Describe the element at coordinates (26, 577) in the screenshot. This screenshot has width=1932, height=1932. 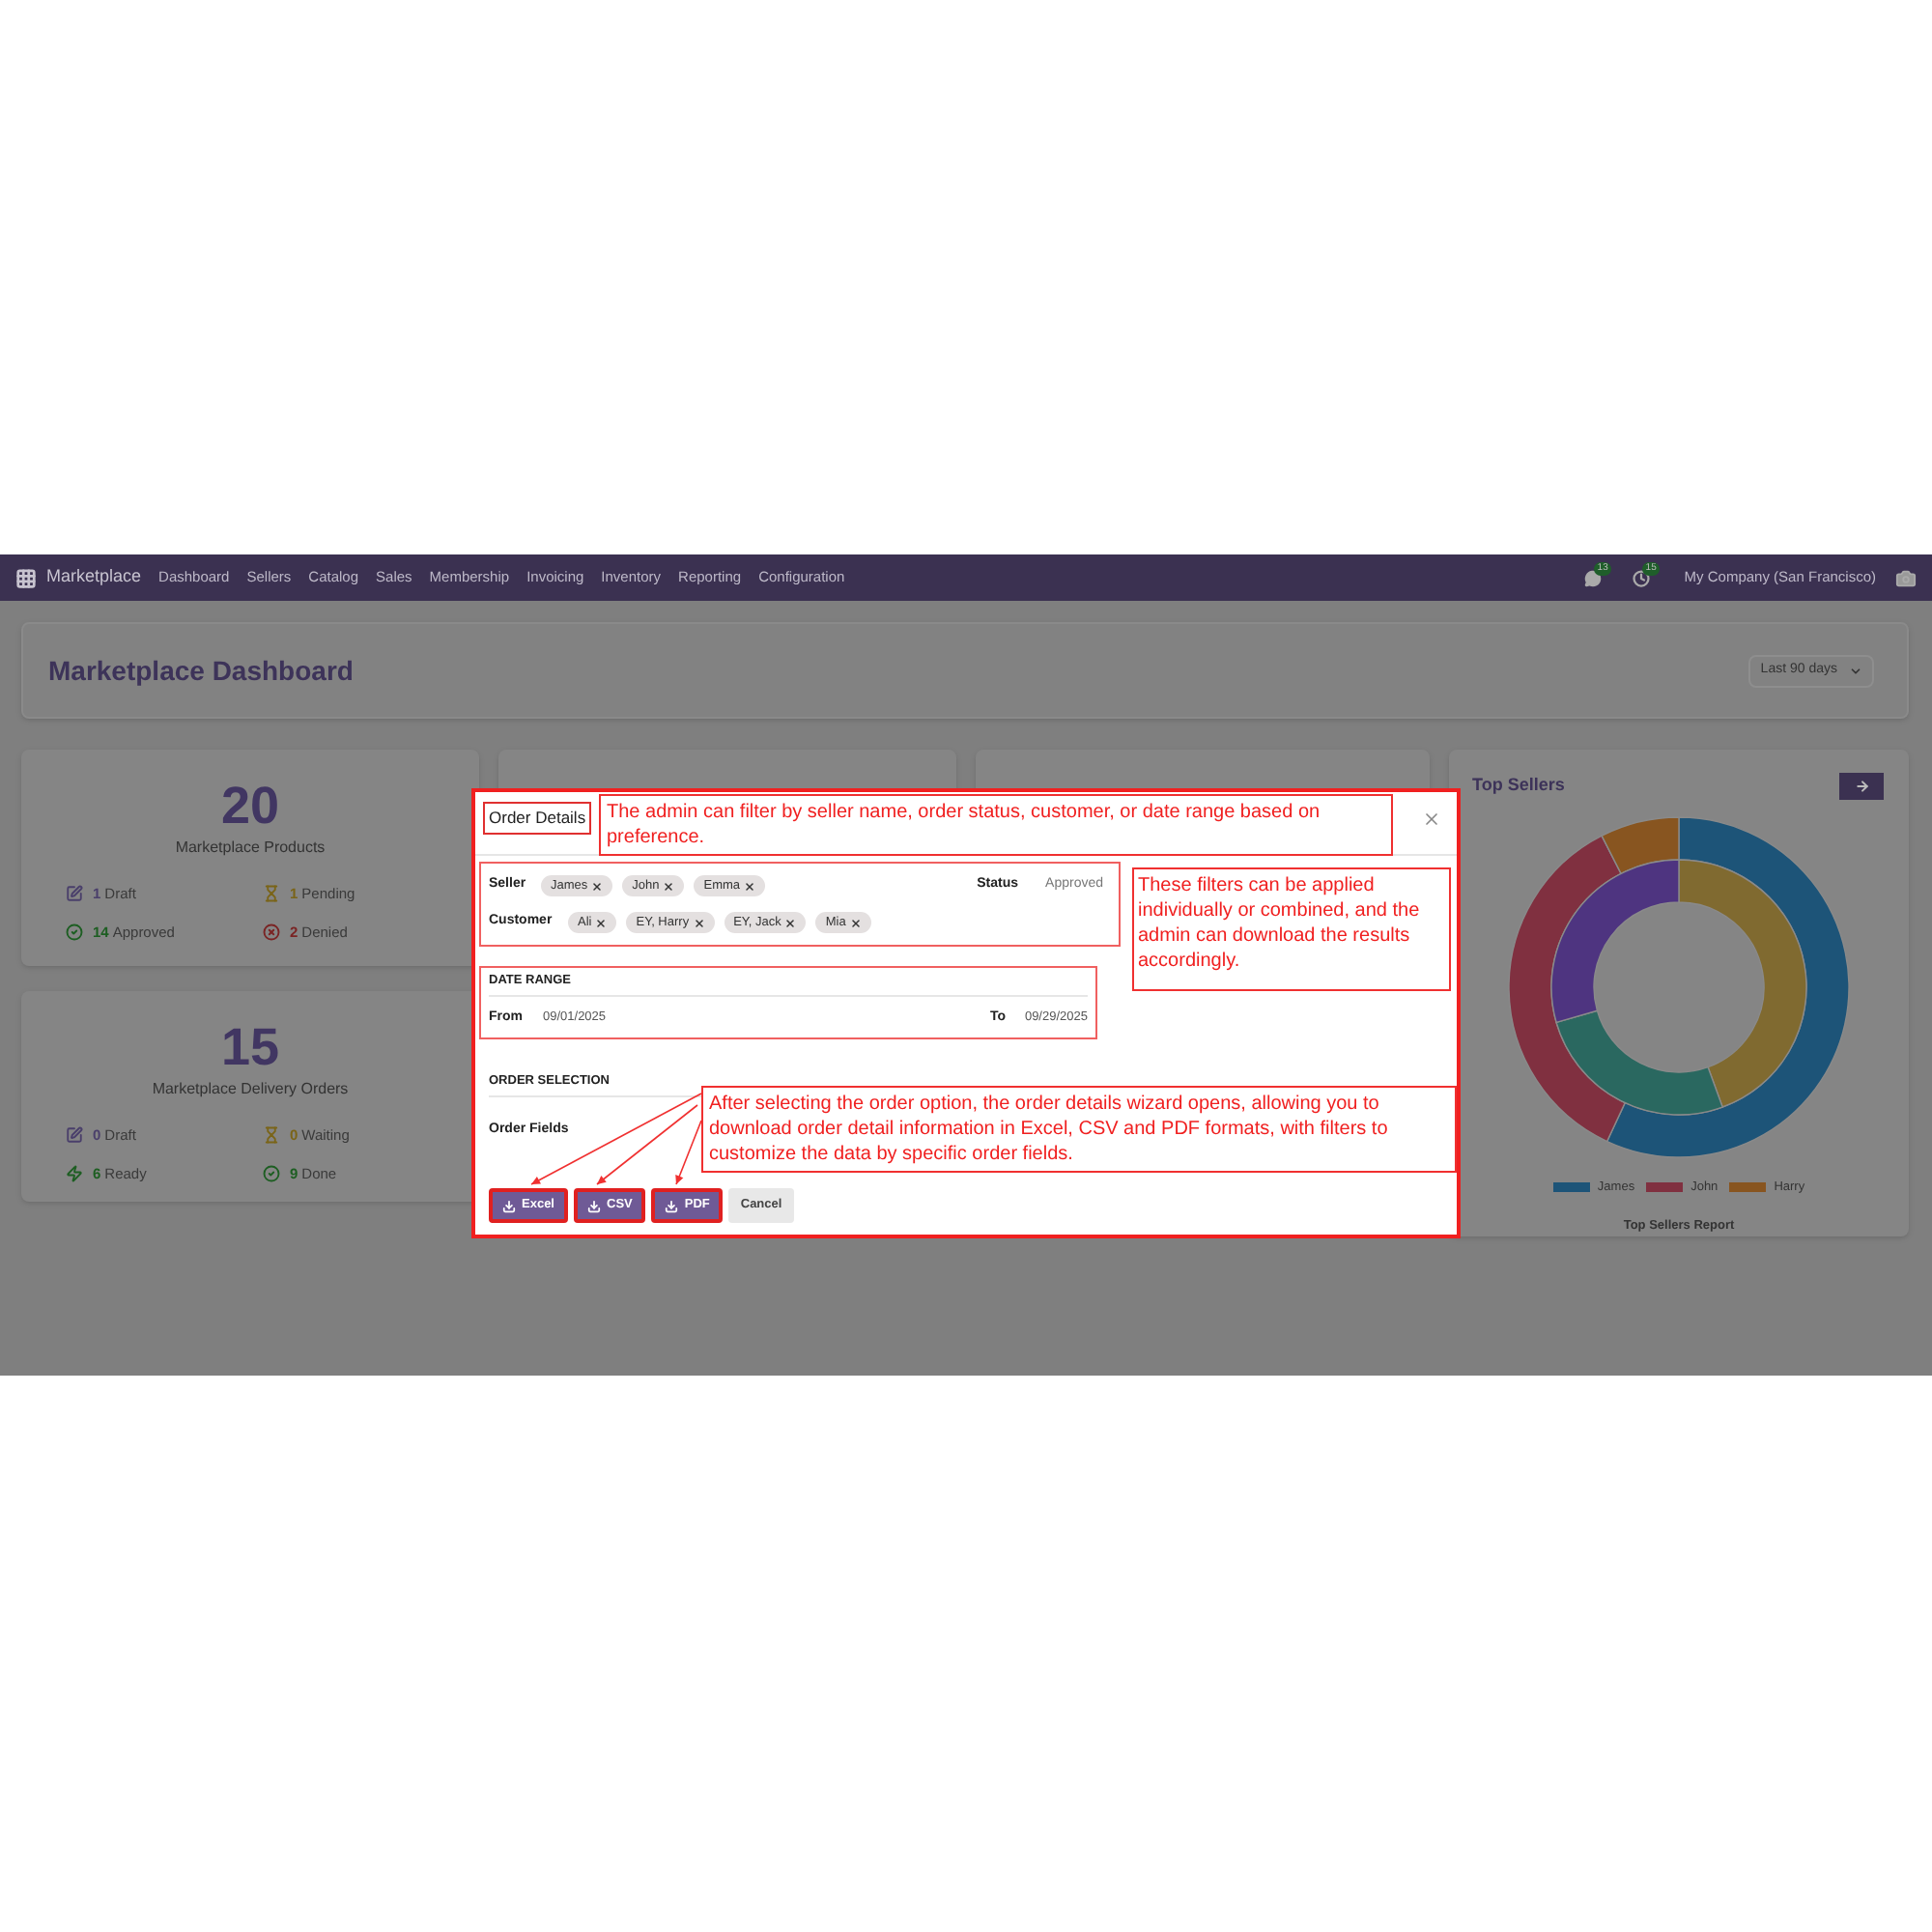
I see `apps-menu-icon` at that location.